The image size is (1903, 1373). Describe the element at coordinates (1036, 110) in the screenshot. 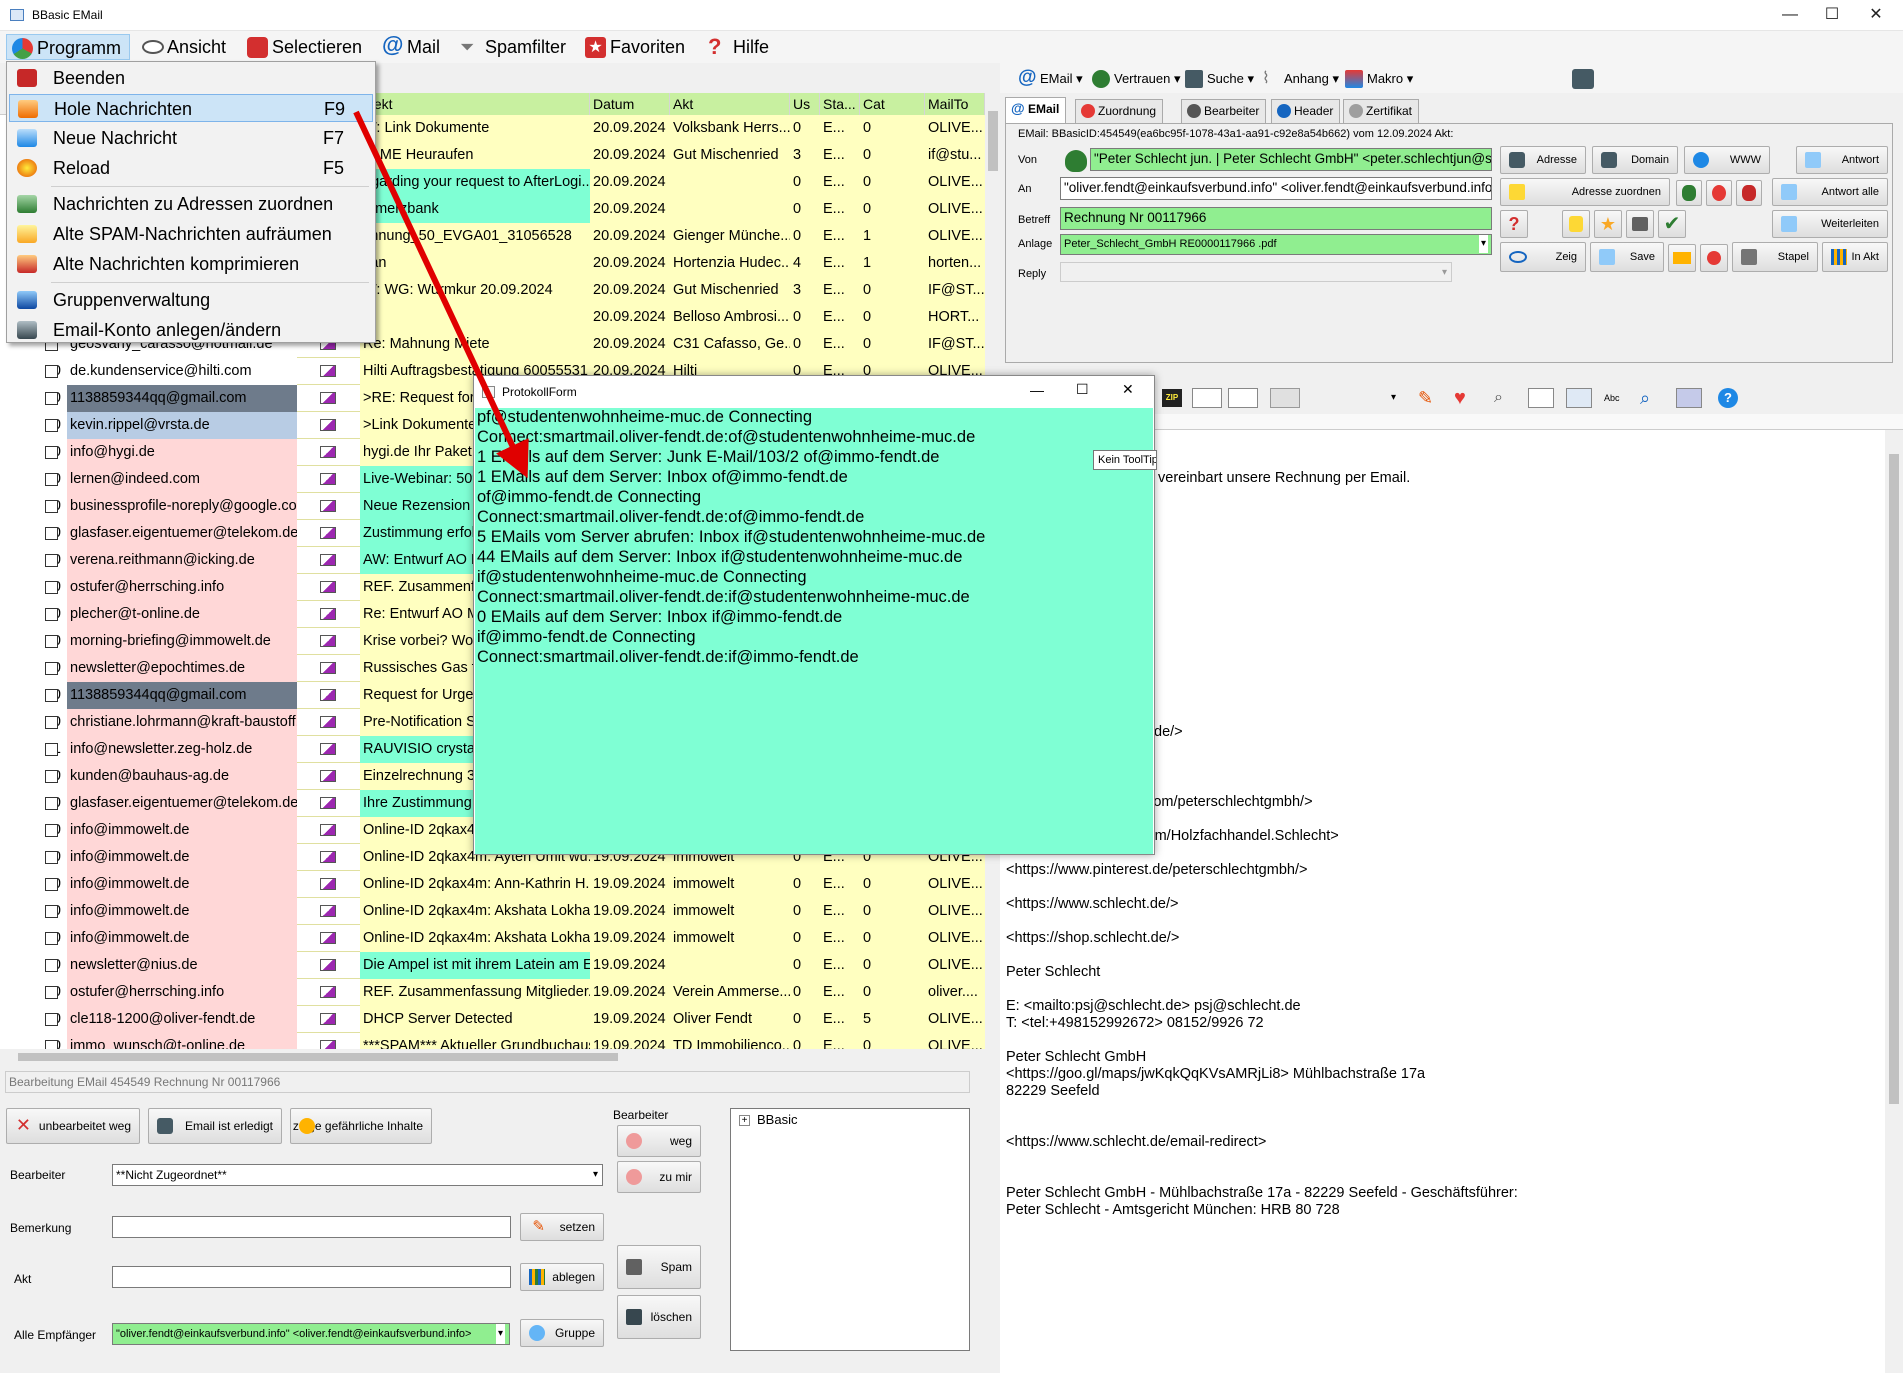

I see `tab-email: @ EMail` at that location.